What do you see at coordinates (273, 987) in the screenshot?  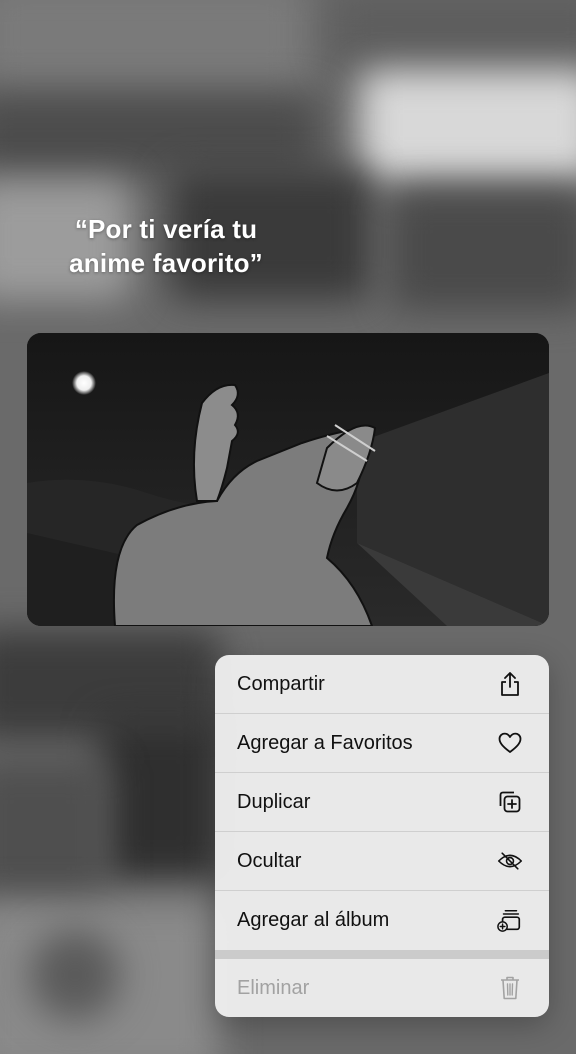 I see `delete-label: Eliminar` at bounding box center [273, 987].